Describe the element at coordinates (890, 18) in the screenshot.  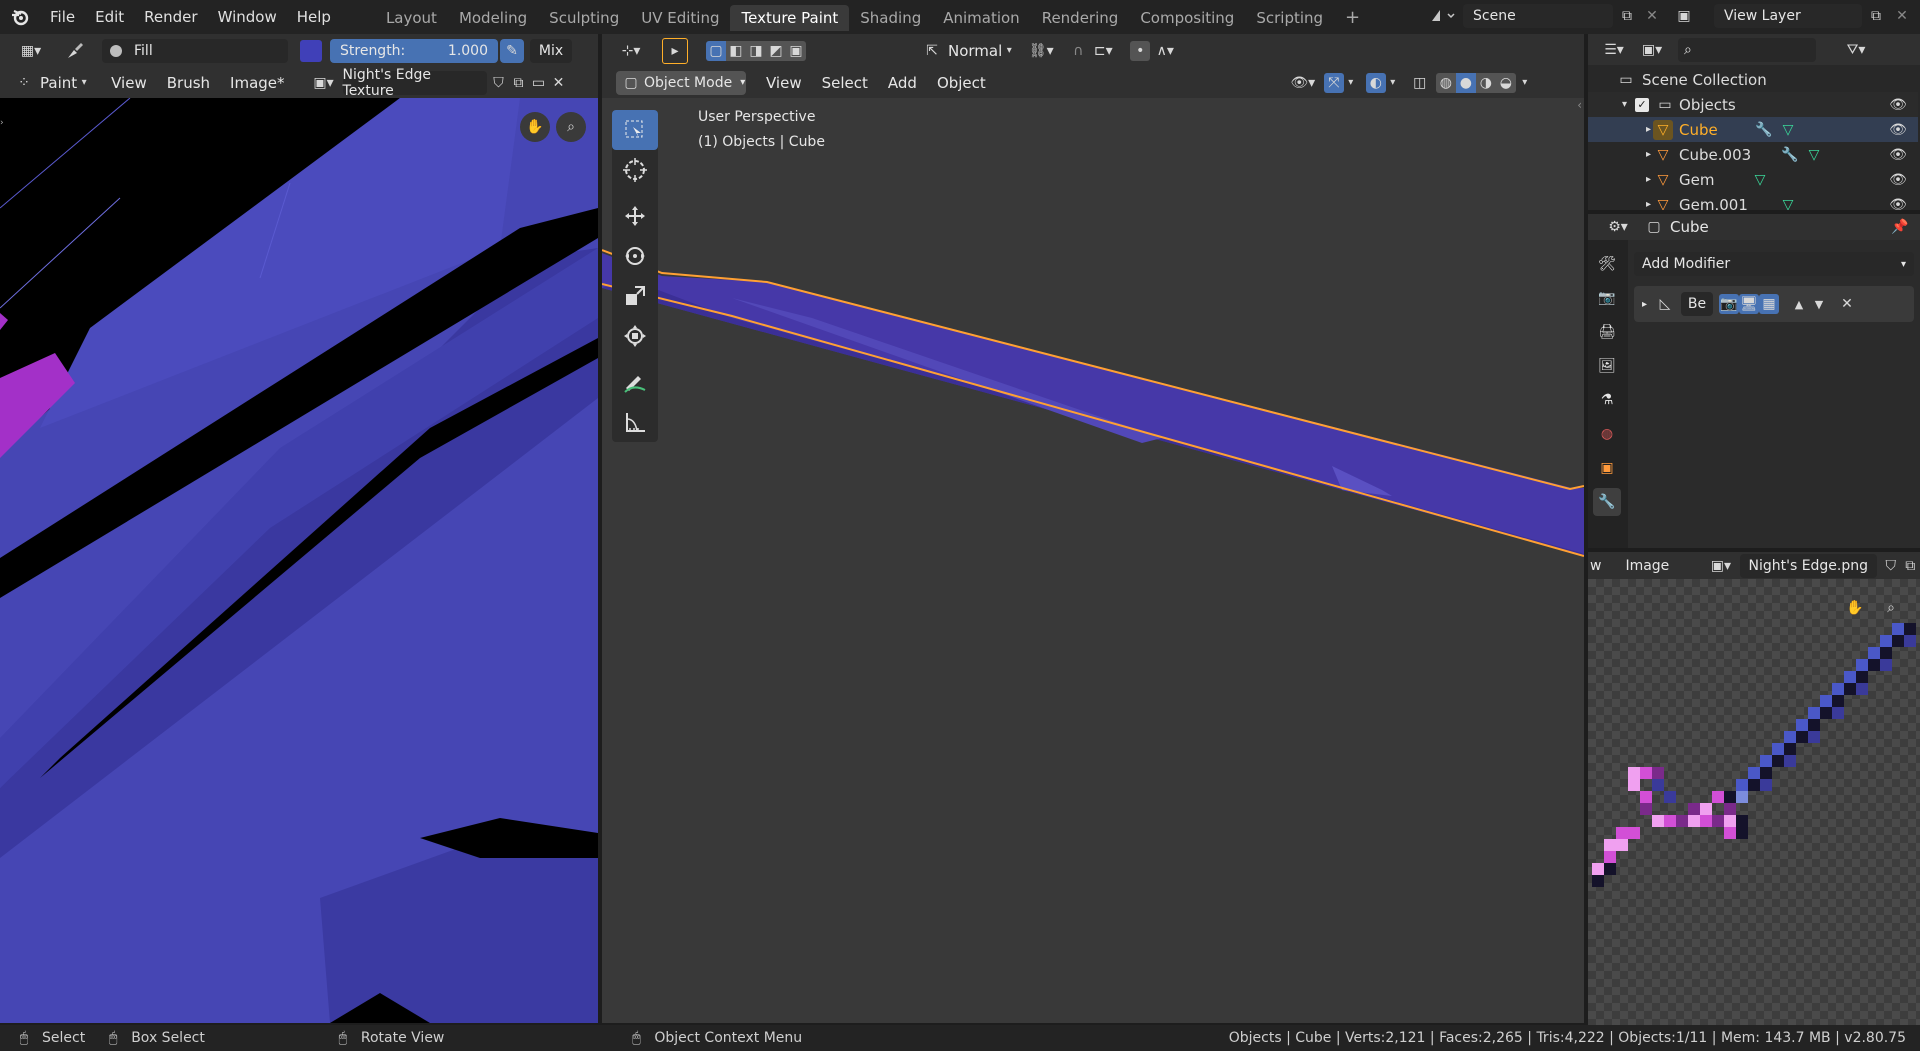
I see `tab-shading: Shading` at that location.